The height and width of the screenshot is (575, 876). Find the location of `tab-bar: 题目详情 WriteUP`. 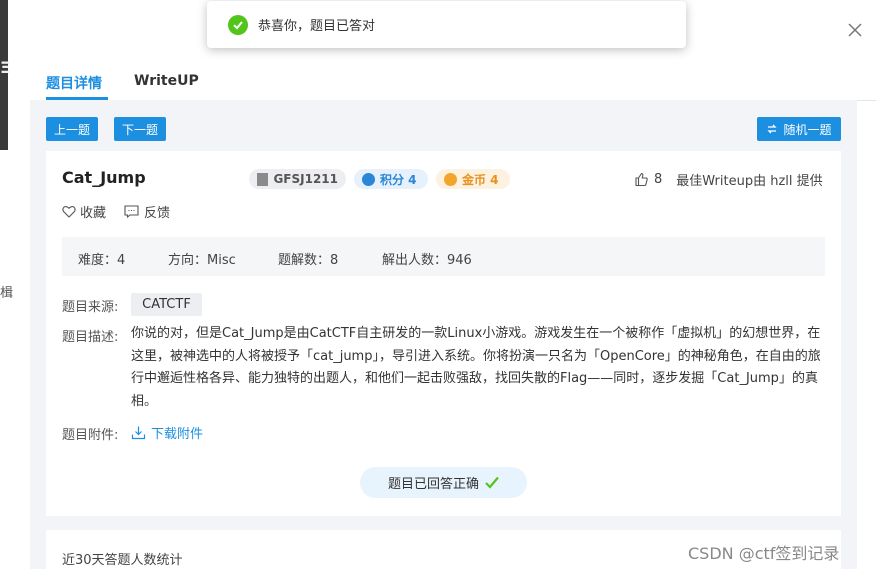

tab-bar: 题目详情 WriteUP is located at coordinates (453, 80).